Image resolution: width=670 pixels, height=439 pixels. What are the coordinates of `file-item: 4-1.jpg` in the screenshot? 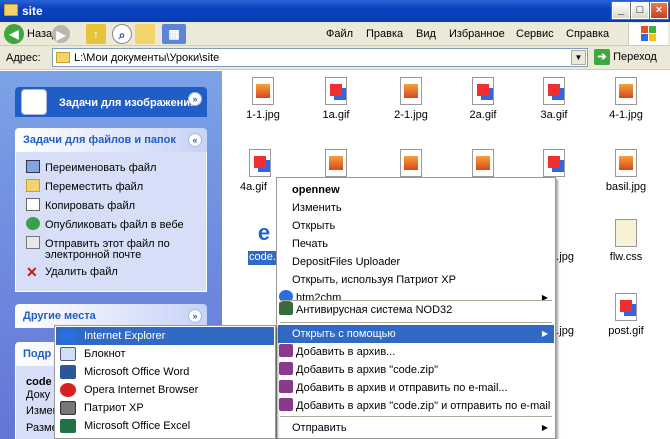 It's located at (626, 99).